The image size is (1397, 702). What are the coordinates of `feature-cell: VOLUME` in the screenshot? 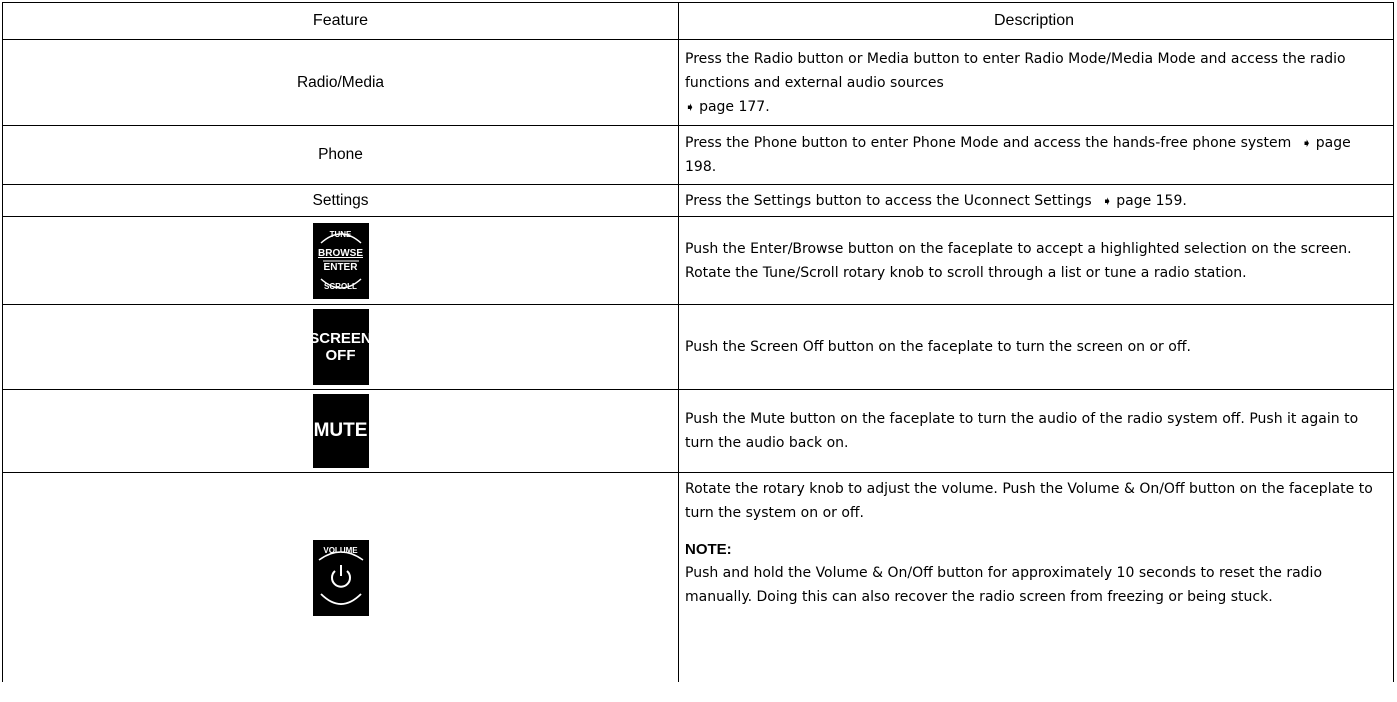 It's located at (341, 577).